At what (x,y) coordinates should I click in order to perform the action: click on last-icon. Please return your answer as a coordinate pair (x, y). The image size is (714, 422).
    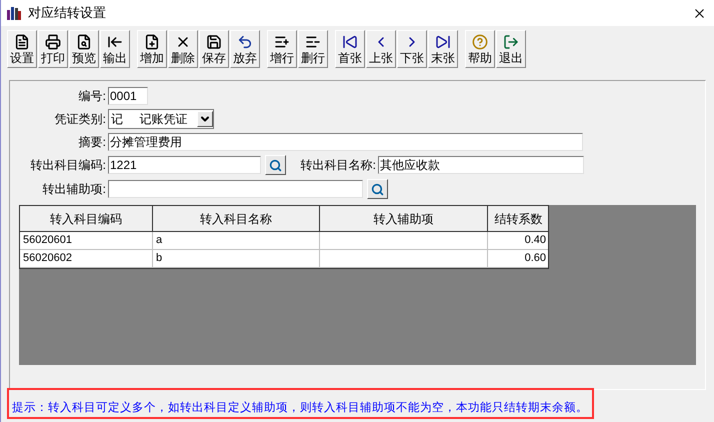
    Looking at the image, I should click on (443, 42).